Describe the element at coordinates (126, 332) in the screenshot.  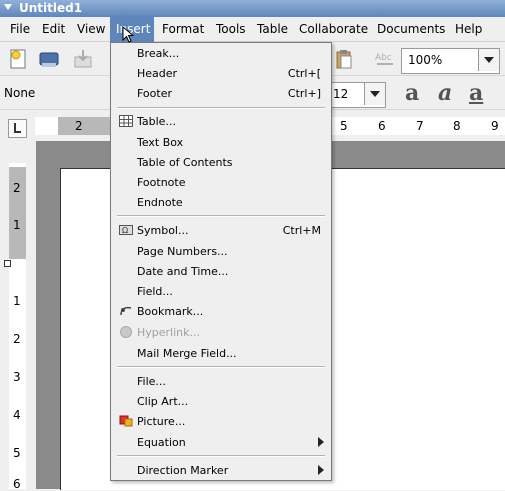
I see `hyperlink-icon` at that location.